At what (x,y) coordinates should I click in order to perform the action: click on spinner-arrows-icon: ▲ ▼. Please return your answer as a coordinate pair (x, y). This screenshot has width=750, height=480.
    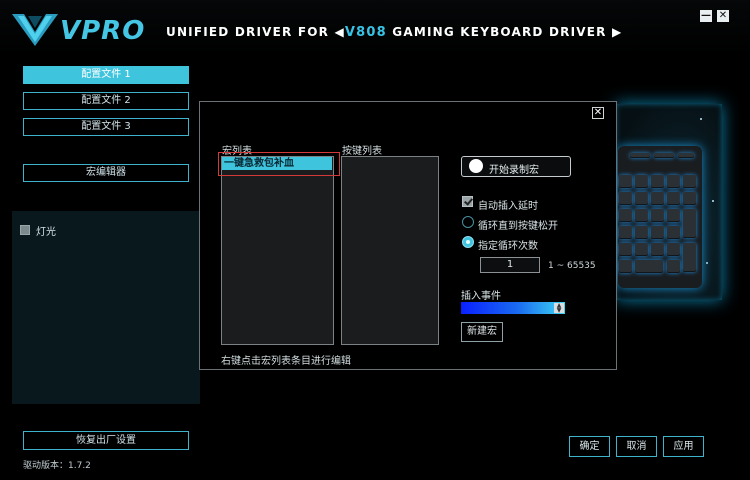
    Looking at the image, I should click on (559, 308).